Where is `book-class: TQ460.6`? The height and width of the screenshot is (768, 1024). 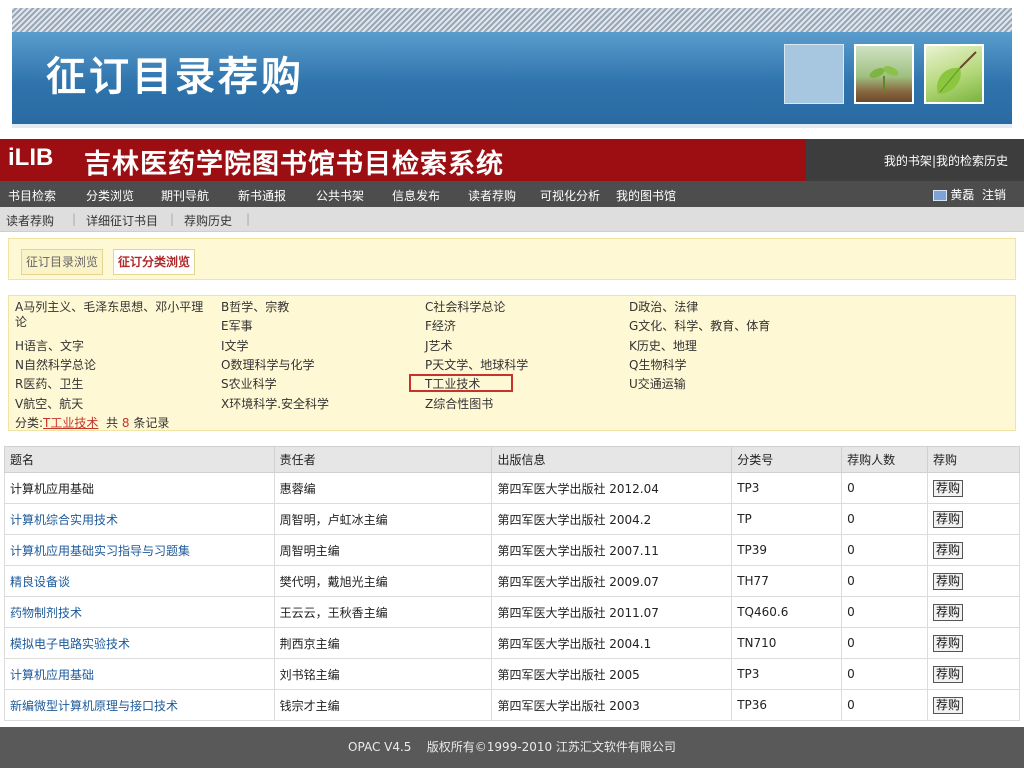
book-class: TQ460.6 is located at coordinates (787, 612).